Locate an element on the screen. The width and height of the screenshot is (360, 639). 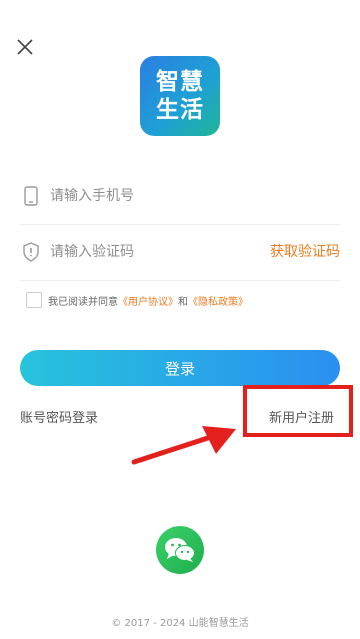
phone-input is located at coordinates (160, 196).